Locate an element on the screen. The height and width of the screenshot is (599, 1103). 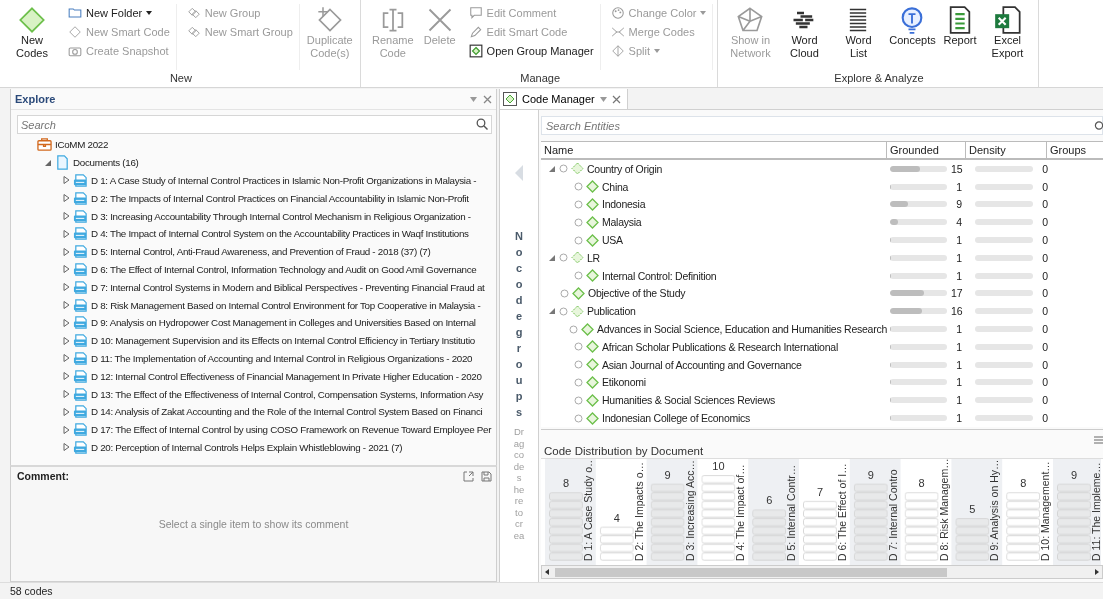
tree-item: D 4: The Impact of Internal Control System on the Accountability Practices in Waqf Institutions is located at coordinates (280, 234).